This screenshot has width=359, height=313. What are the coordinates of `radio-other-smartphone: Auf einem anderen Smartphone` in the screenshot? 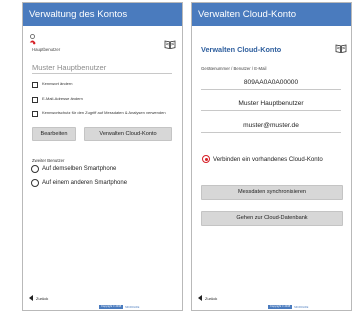 It's located at (79, 183).